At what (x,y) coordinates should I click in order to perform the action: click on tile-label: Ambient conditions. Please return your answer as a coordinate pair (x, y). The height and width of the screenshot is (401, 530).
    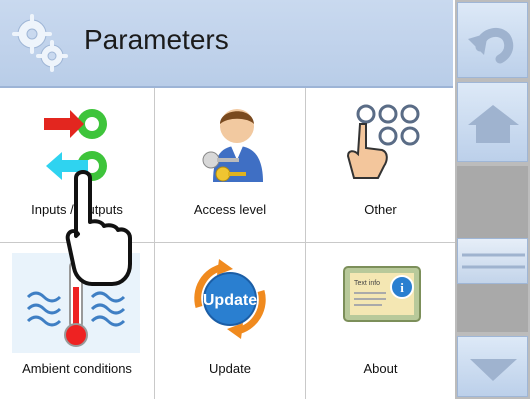
    Looking at the image, I should click on (77, 368).